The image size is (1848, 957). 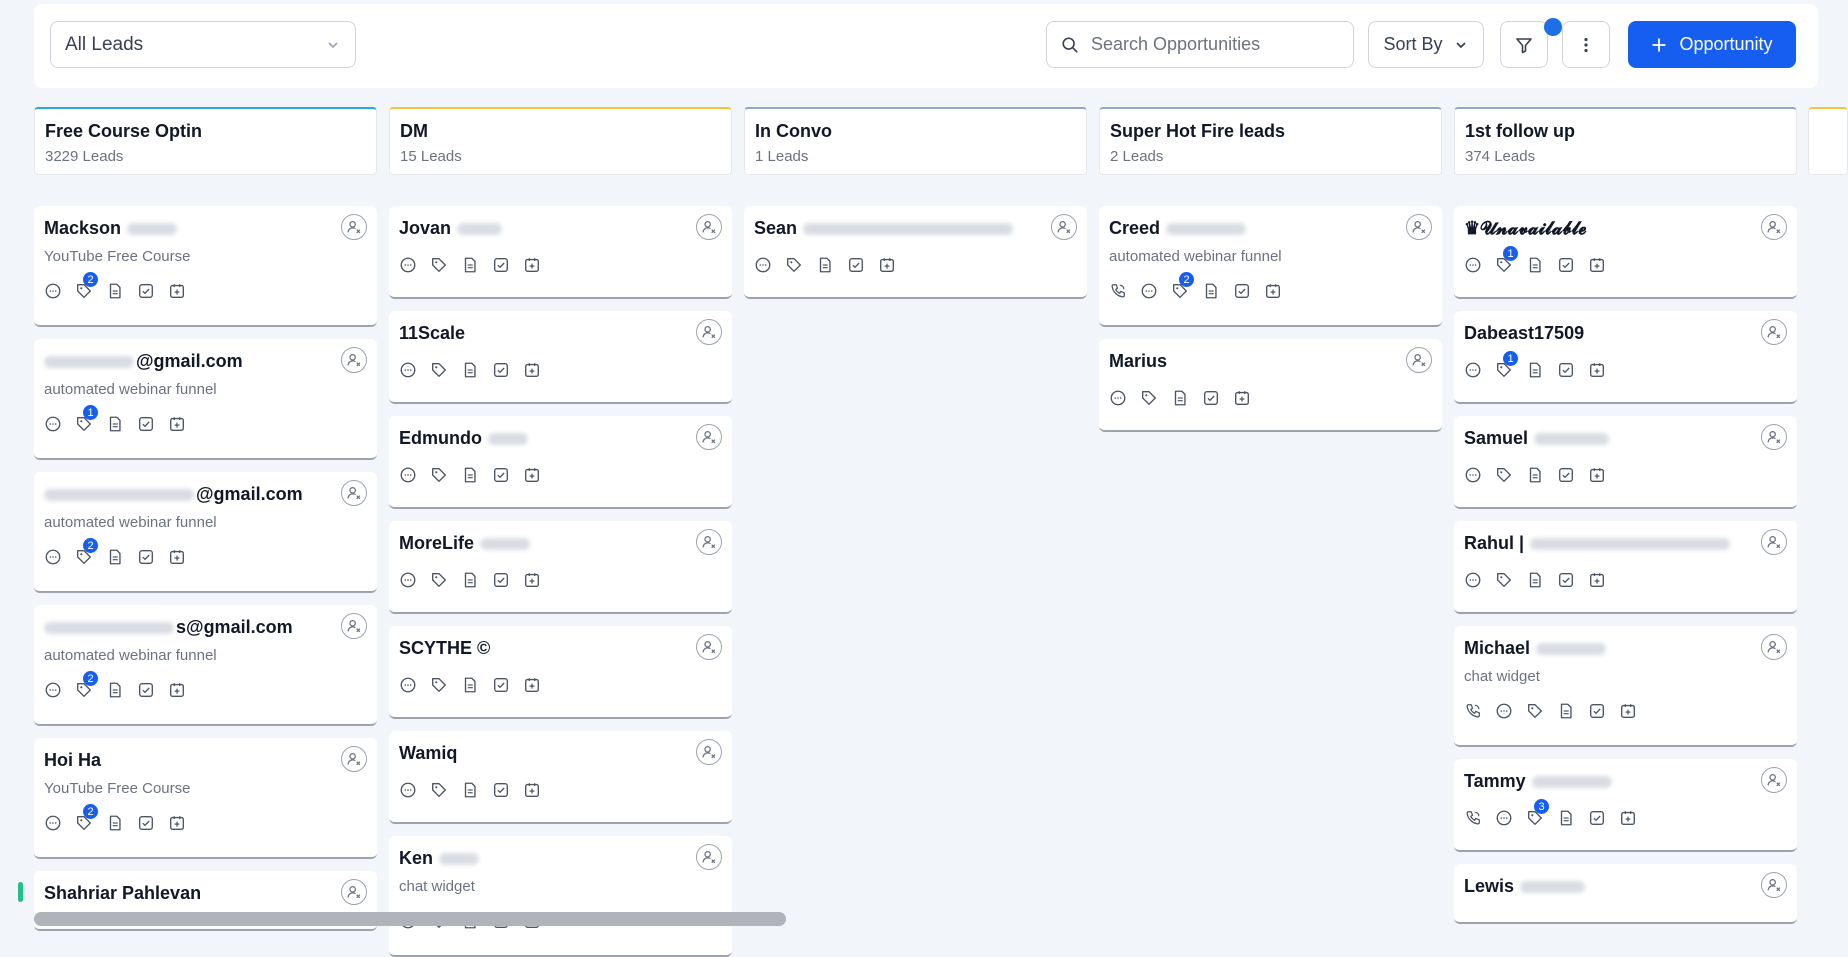 I want to click on opportunity-card: Sean, so click(x=915, y=252).